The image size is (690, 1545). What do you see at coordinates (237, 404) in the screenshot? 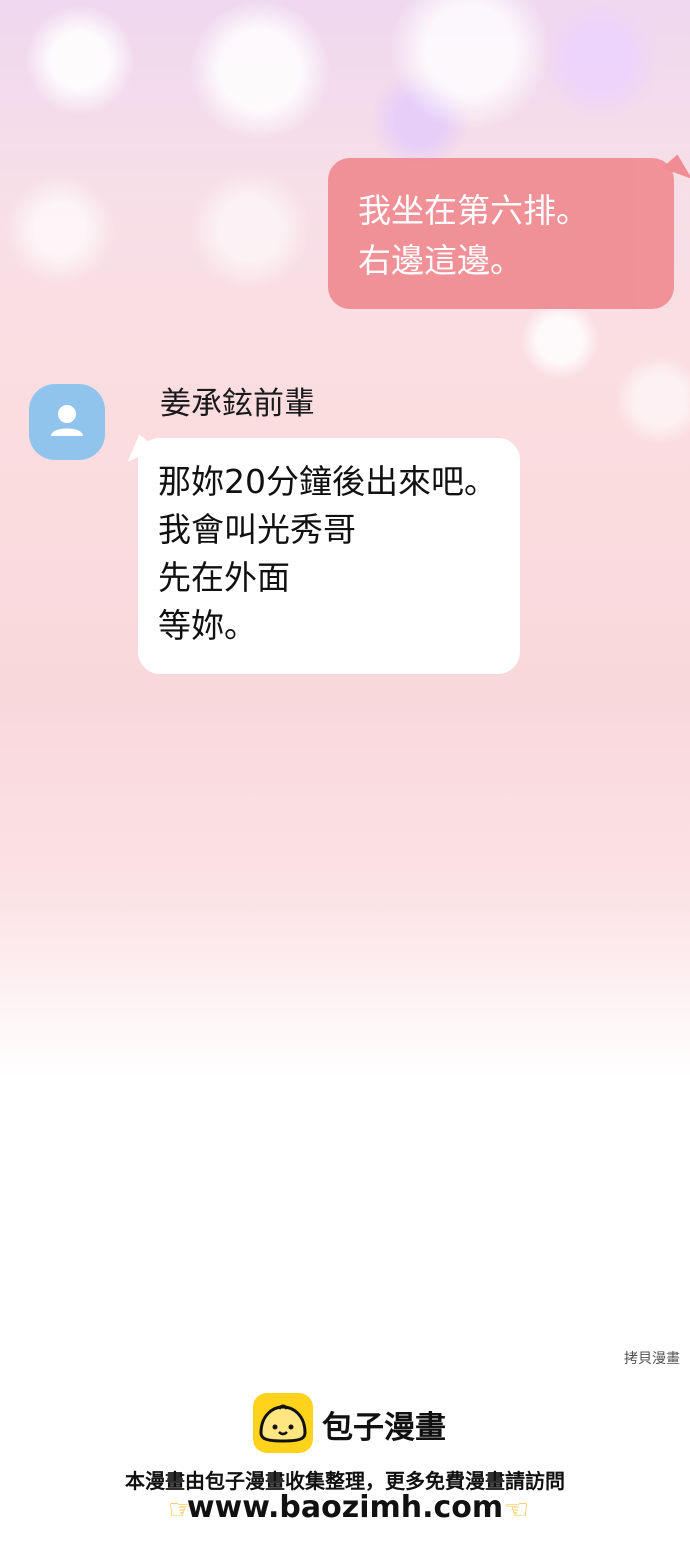
I see `sender-name: 姜承鉉前輩` at bounding box center [237, 404].